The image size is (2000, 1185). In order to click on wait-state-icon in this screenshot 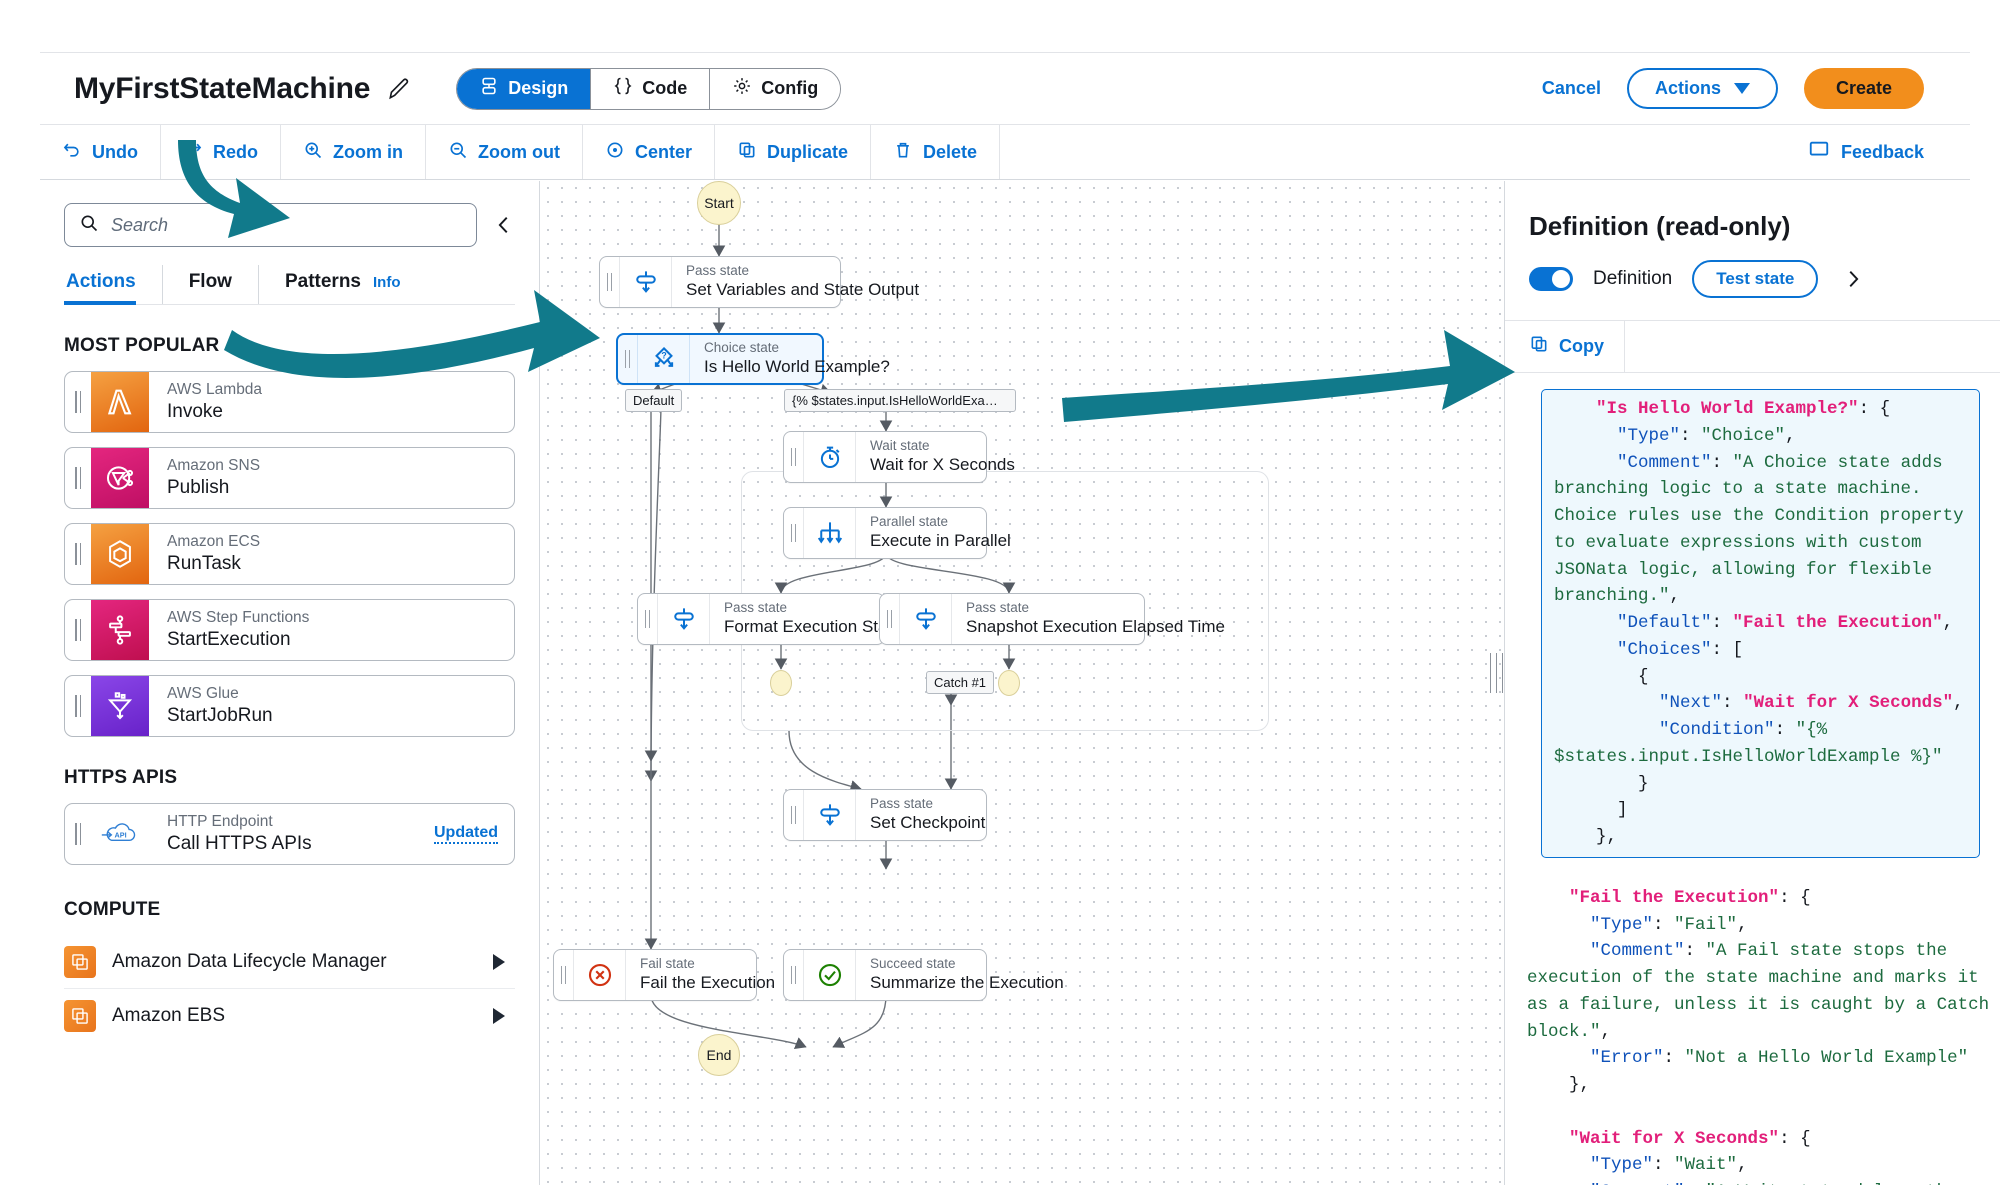, I will do `click(830, 457)`.